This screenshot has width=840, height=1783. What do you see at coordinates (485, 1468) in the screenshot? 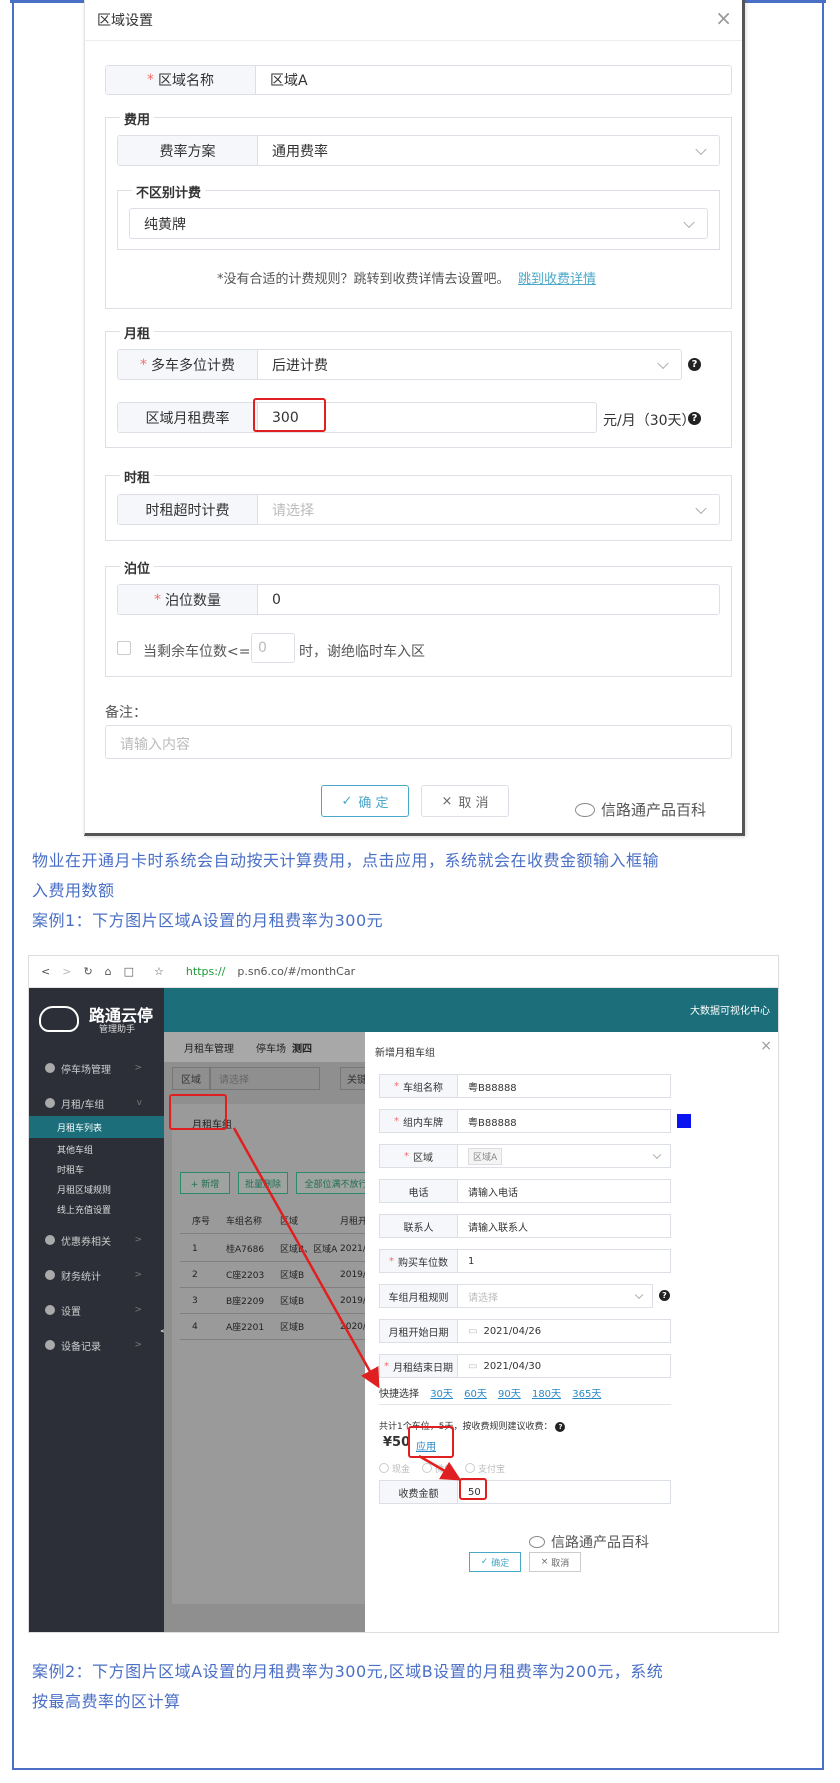
I see `pay-alipay-radio: 支付宝` at bounding box center [485, 1468].